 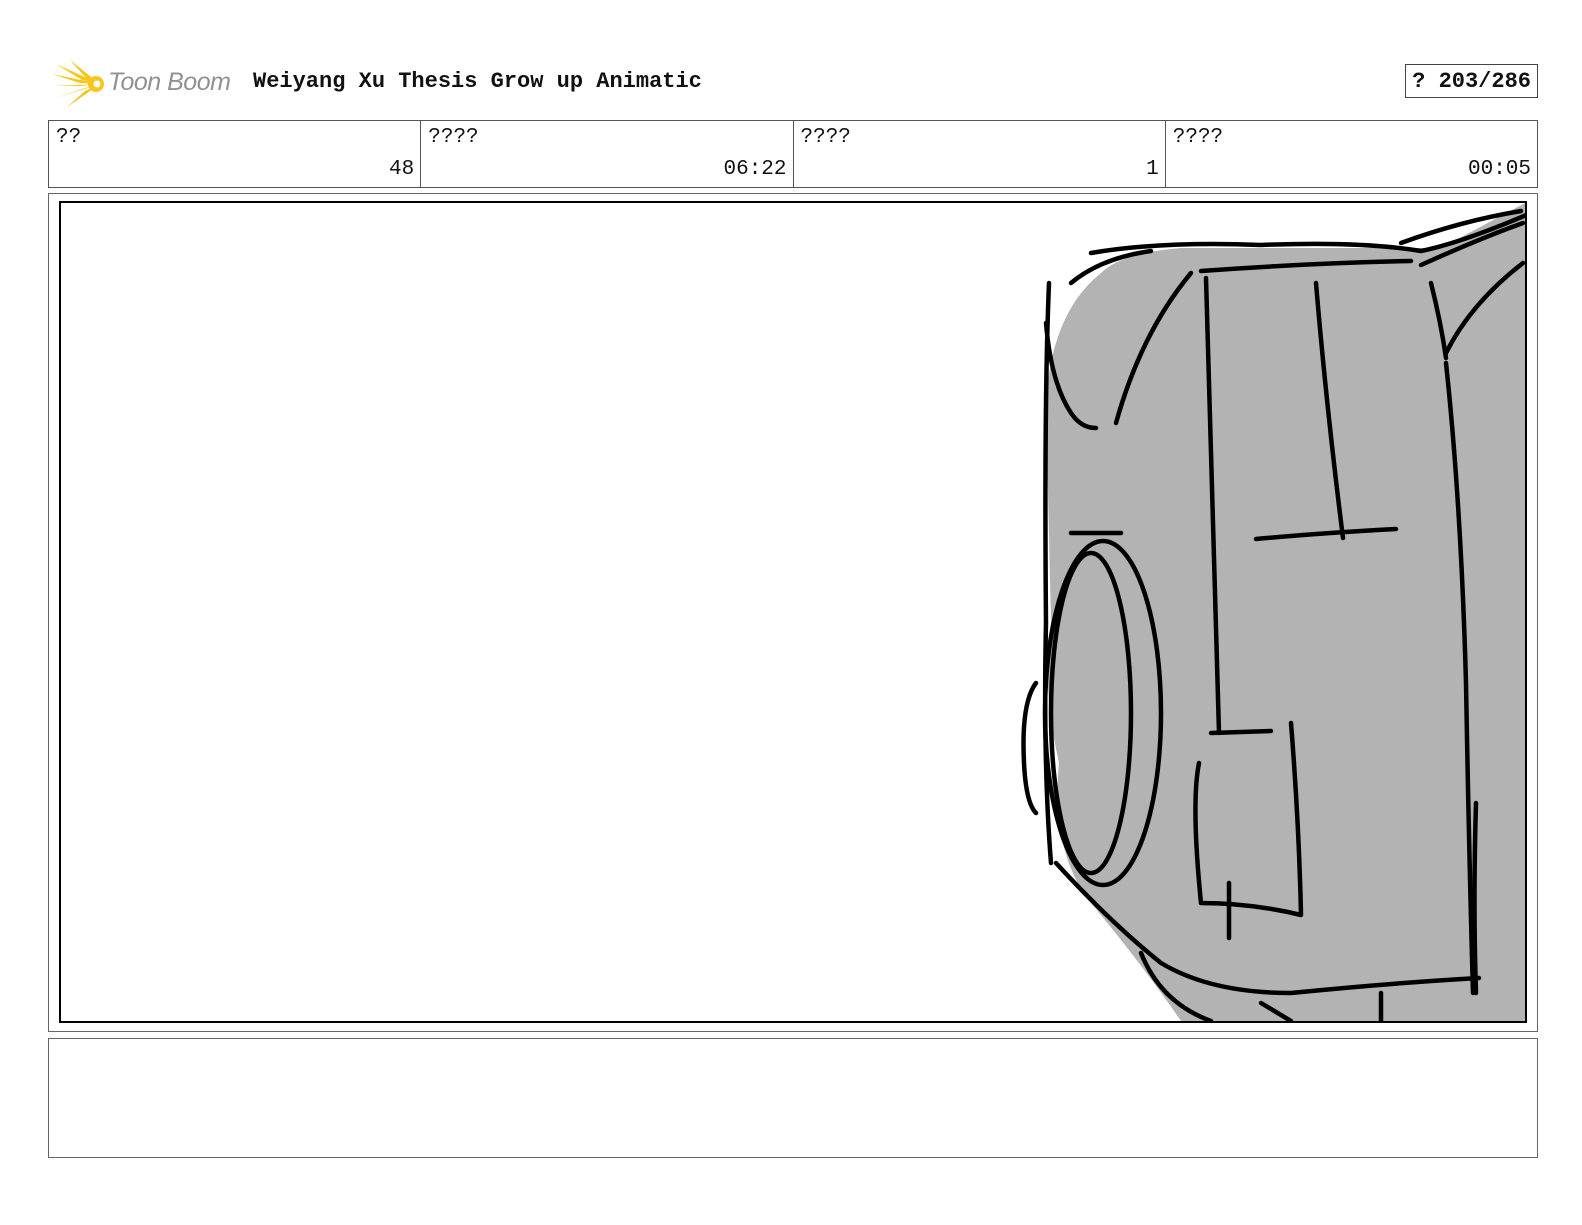 I want to click on info-cell-panel: ???? 1, so click(x=980, y=154).